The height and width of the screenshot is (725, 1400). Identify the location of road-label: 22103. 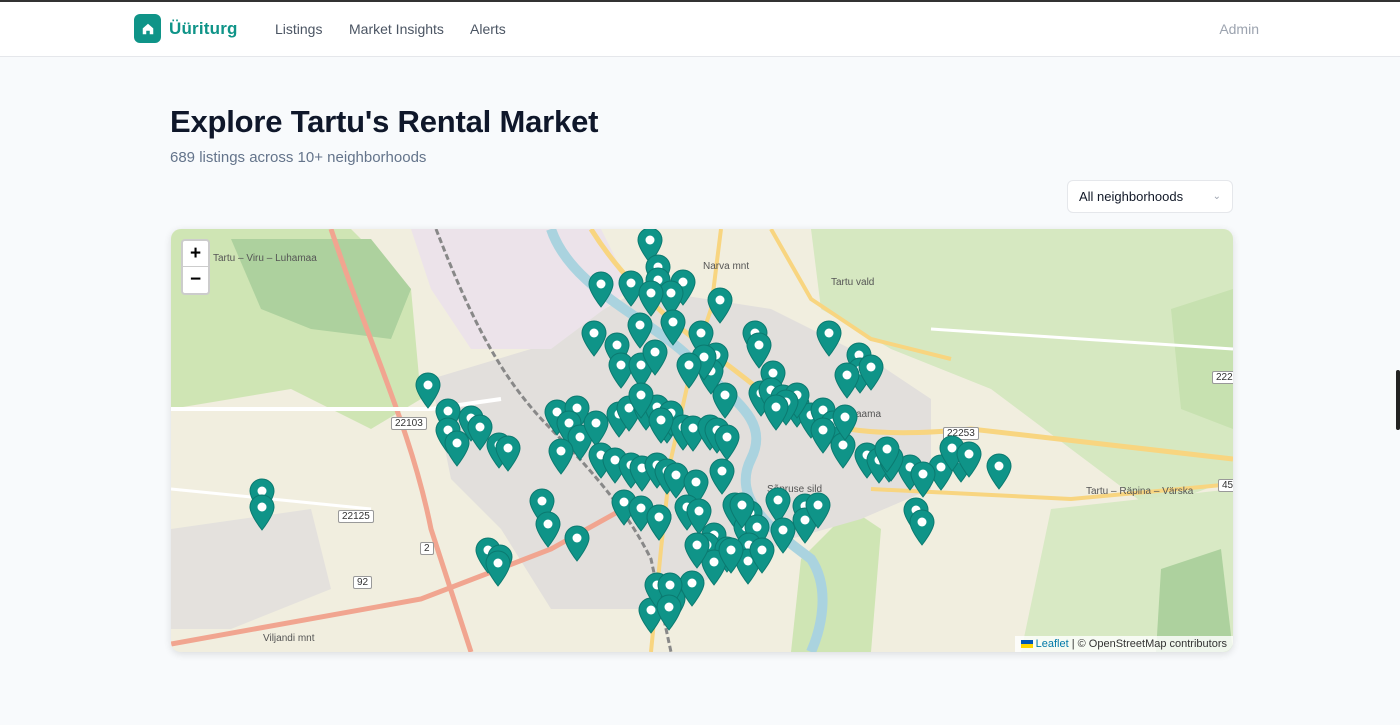
(409, 423).